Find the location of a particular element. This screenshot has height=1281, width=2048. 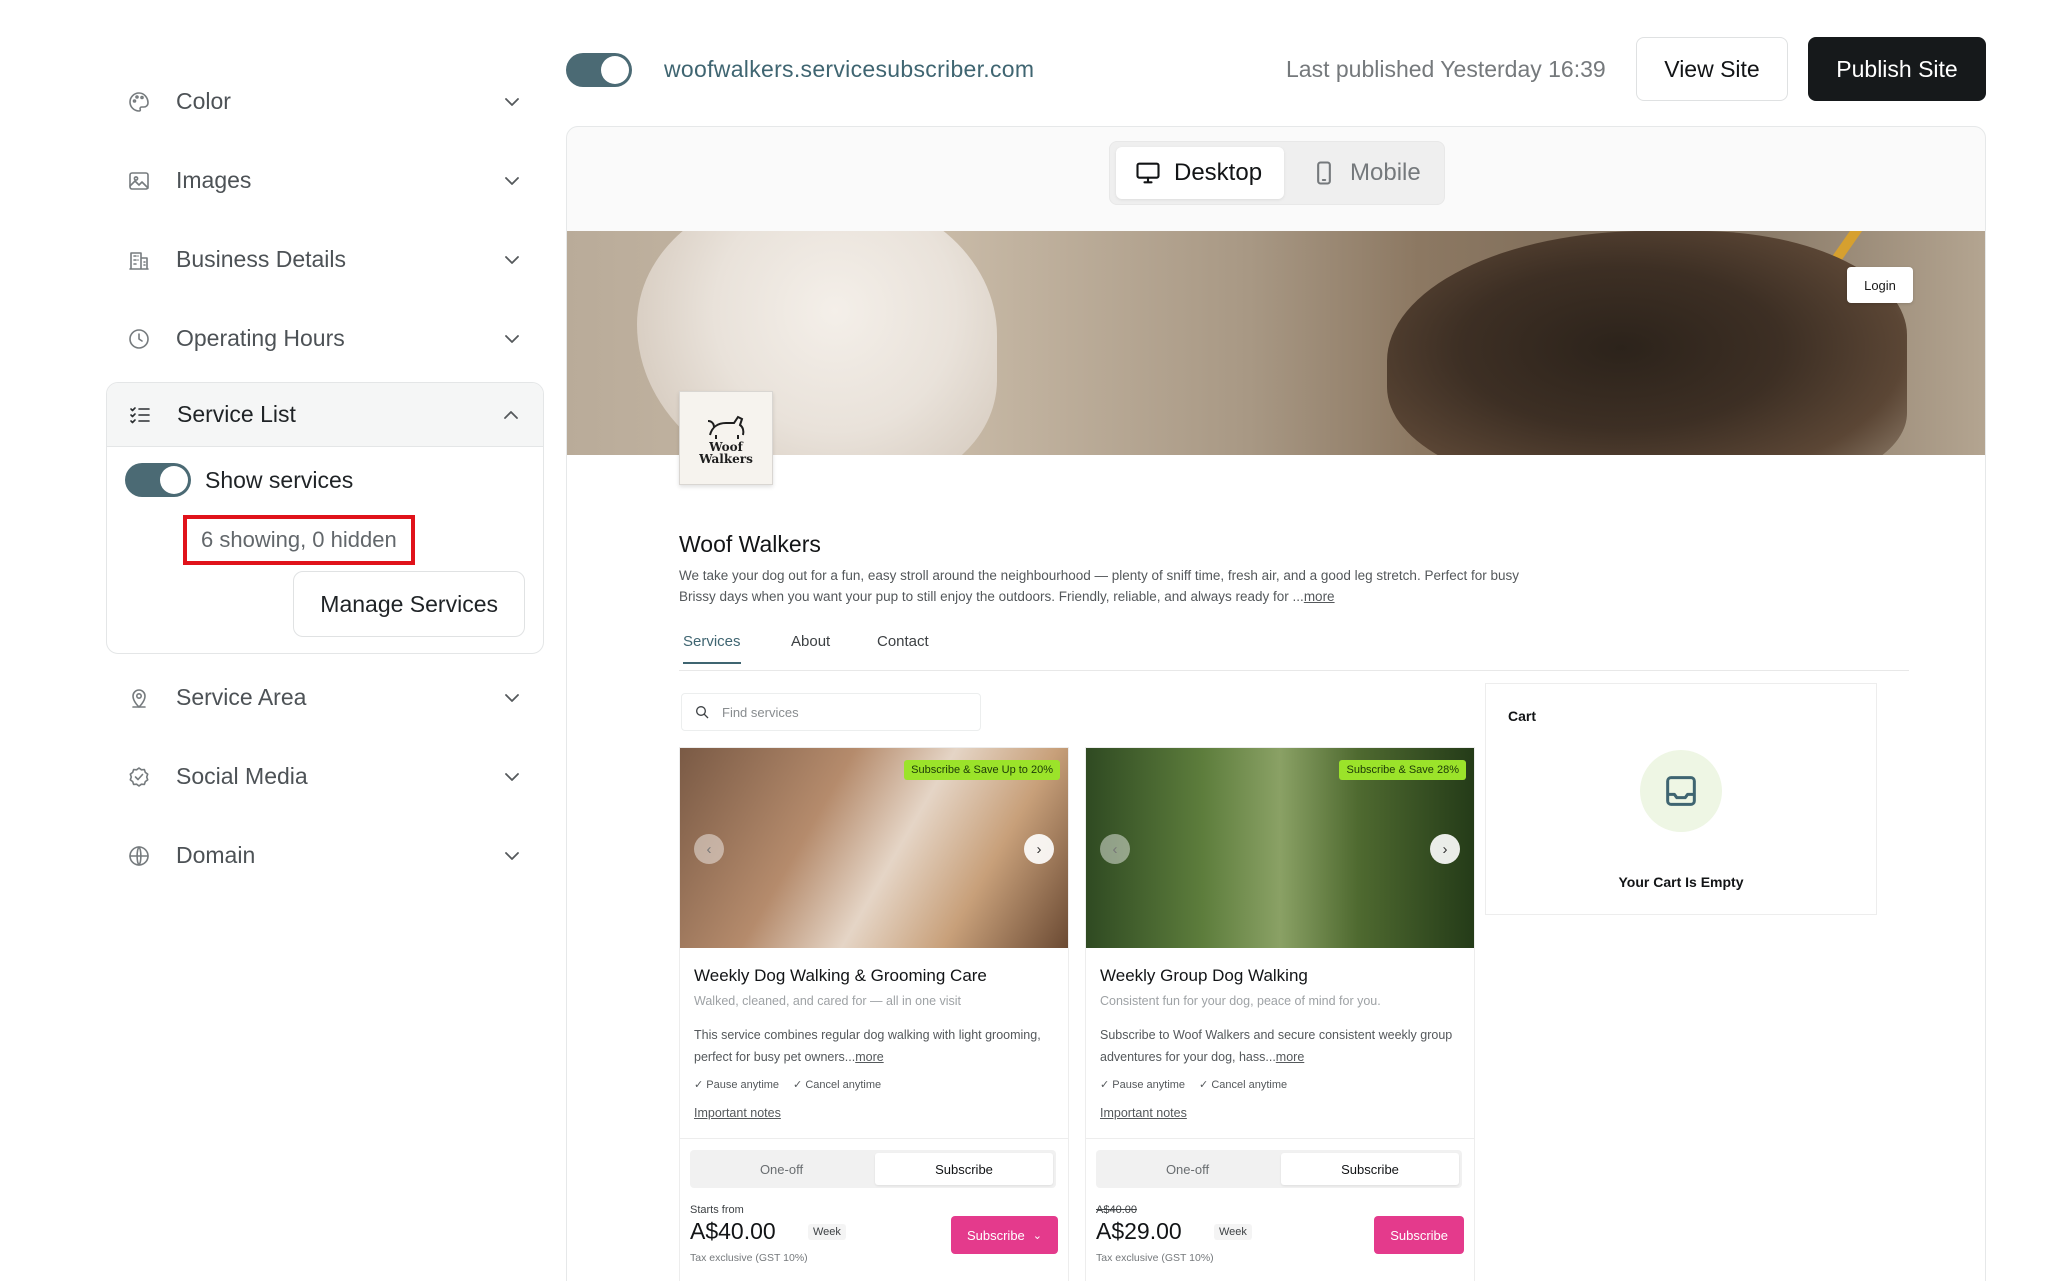

service-title: Weekly Dog Walking & Grooming Care is located at coordinates (840, 975).